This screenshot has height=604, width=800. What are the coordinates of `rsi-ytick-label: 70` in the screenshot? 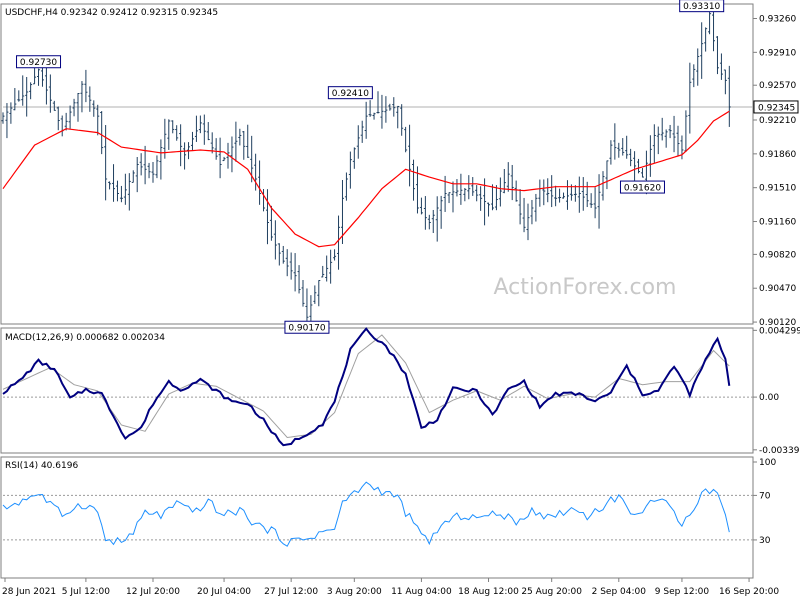 It's located at (765, 496).